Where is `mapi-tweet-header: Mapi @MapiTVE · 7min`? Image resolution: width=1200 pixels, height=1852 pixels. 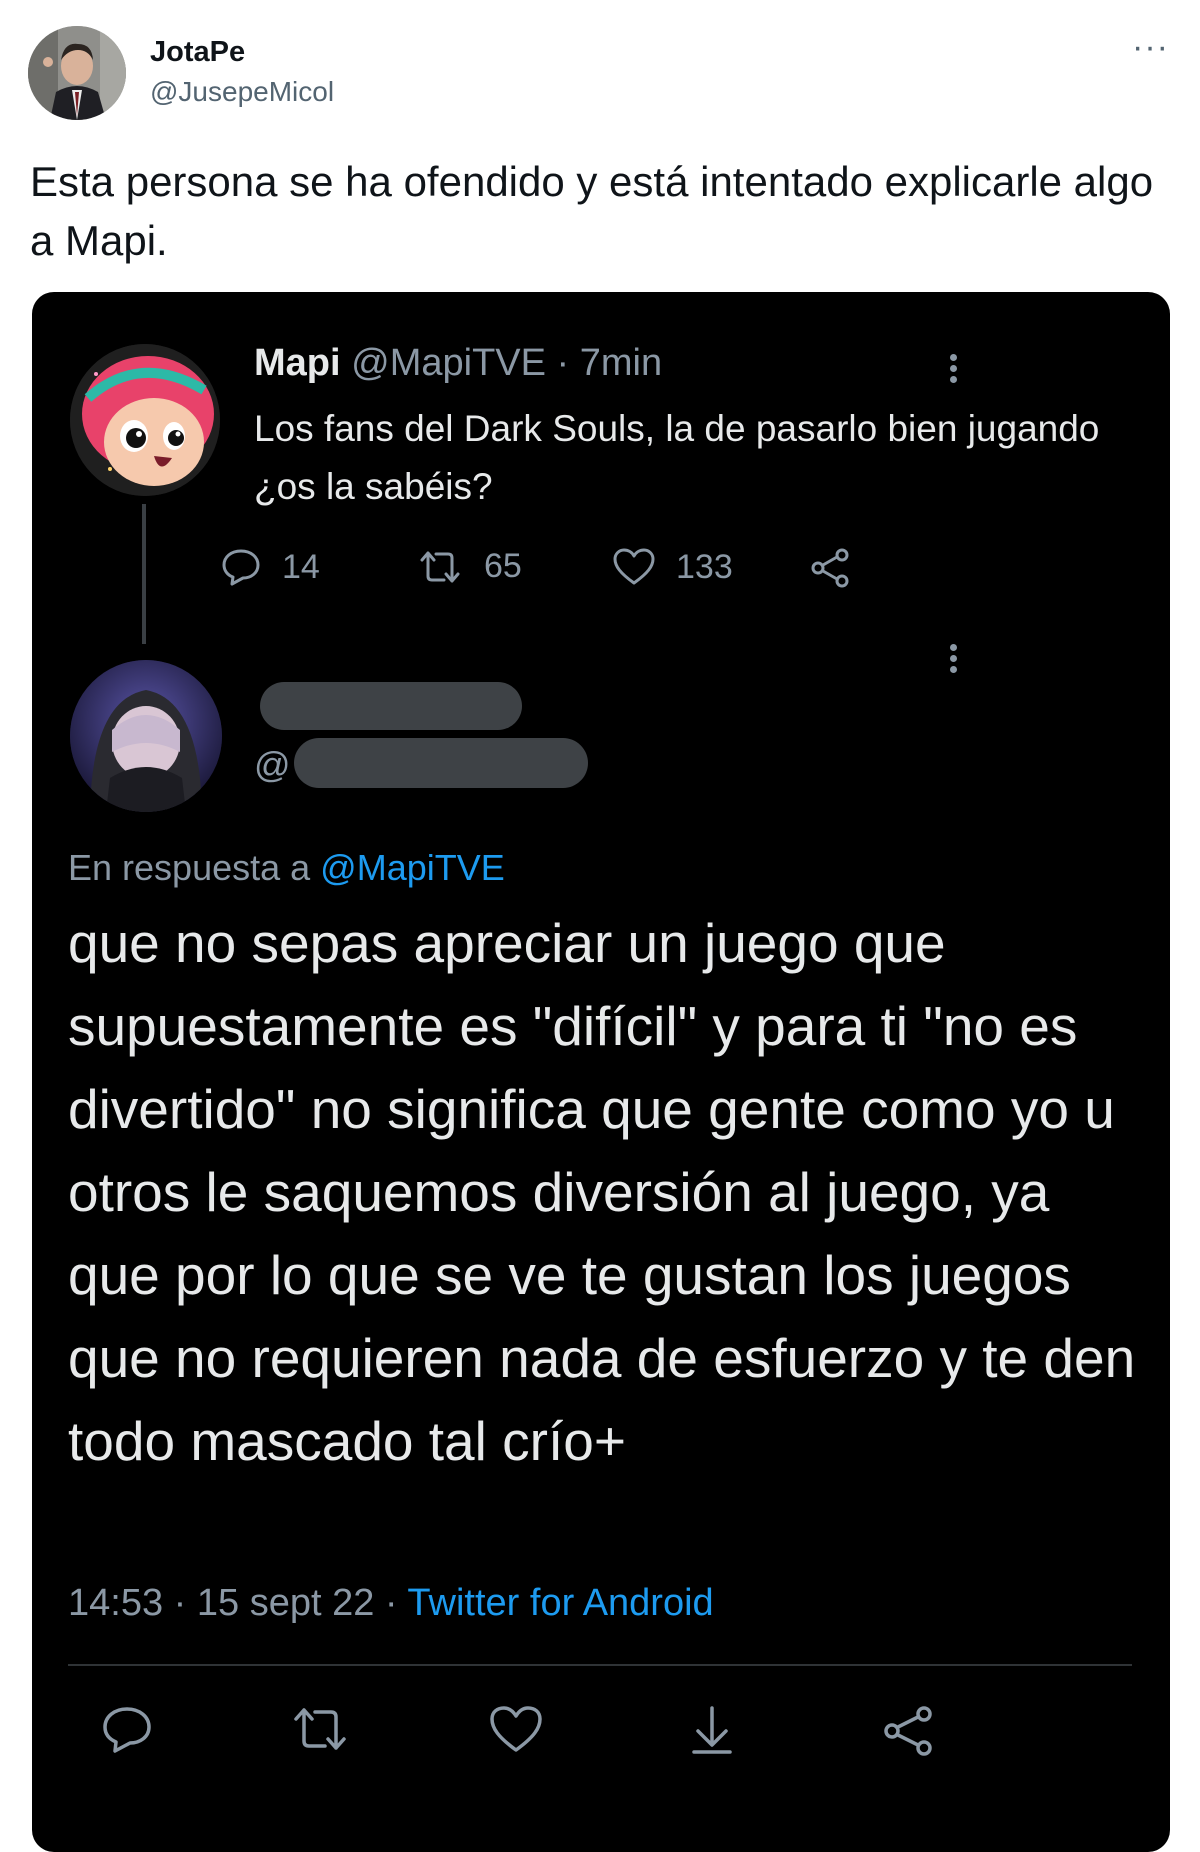
mapi-tweet-header: Mapi @MapiTVE · 7min is located at coordinates (458, 363).